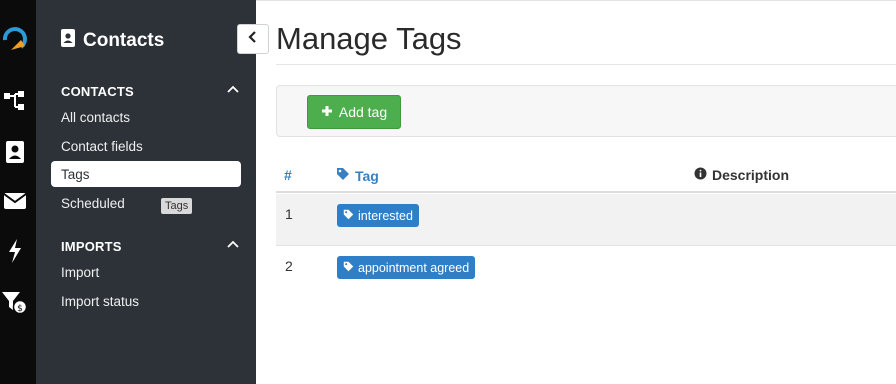  I want to click on sidebar-title: Contacts, so click(112, 41).